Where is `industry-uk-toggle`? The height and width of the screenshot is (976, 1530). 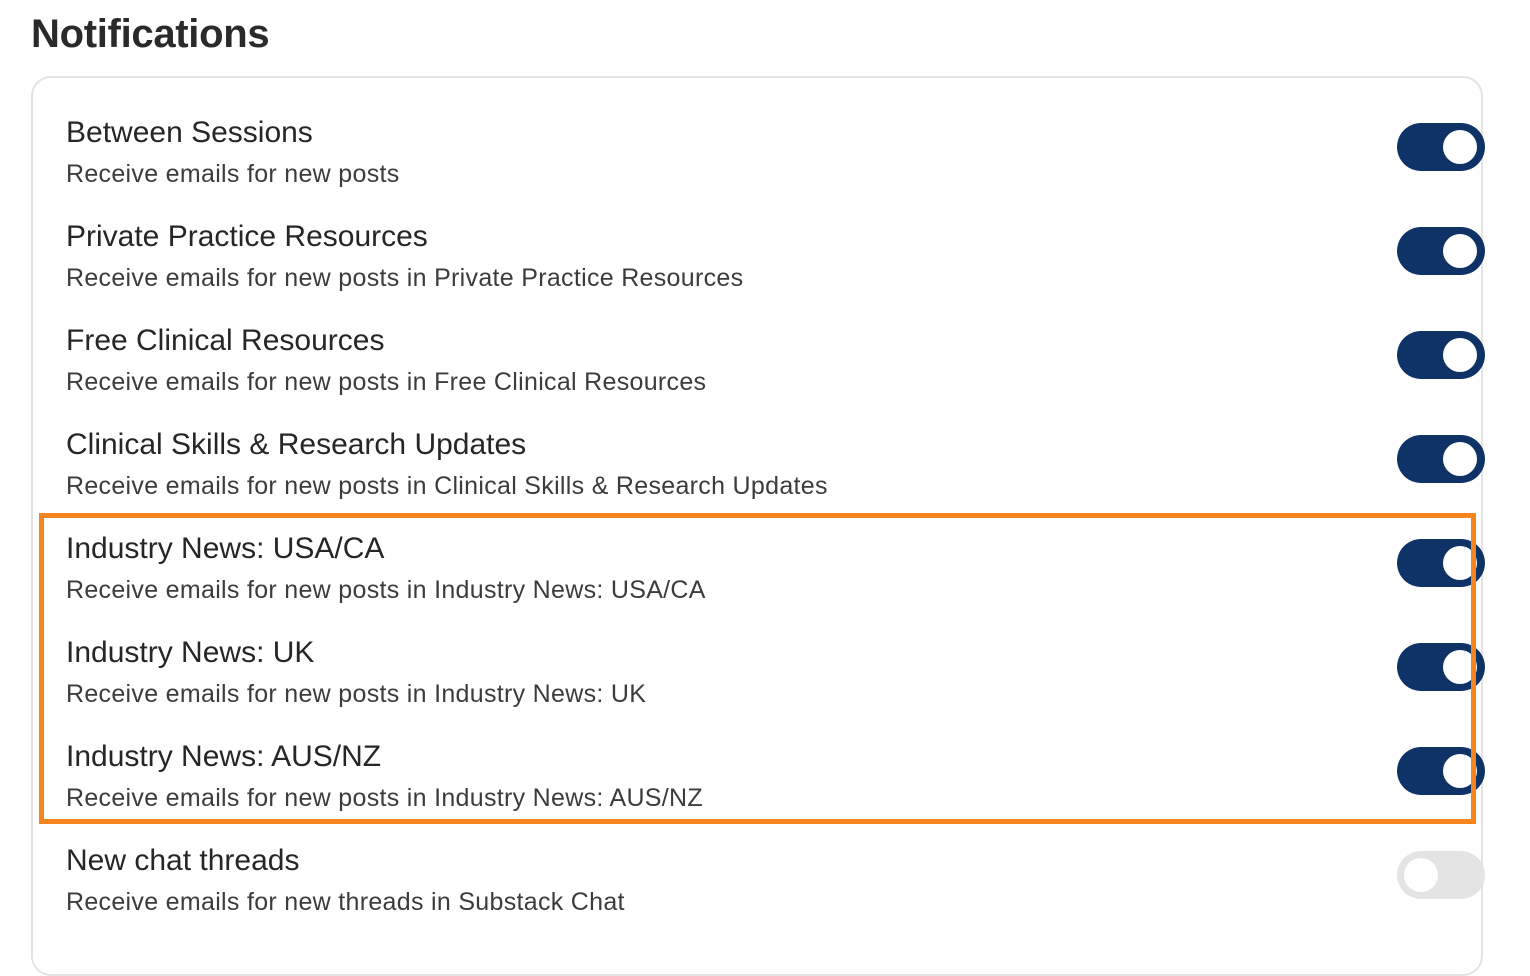
industry-uk-toggle is located at coordinates (1441, 667).